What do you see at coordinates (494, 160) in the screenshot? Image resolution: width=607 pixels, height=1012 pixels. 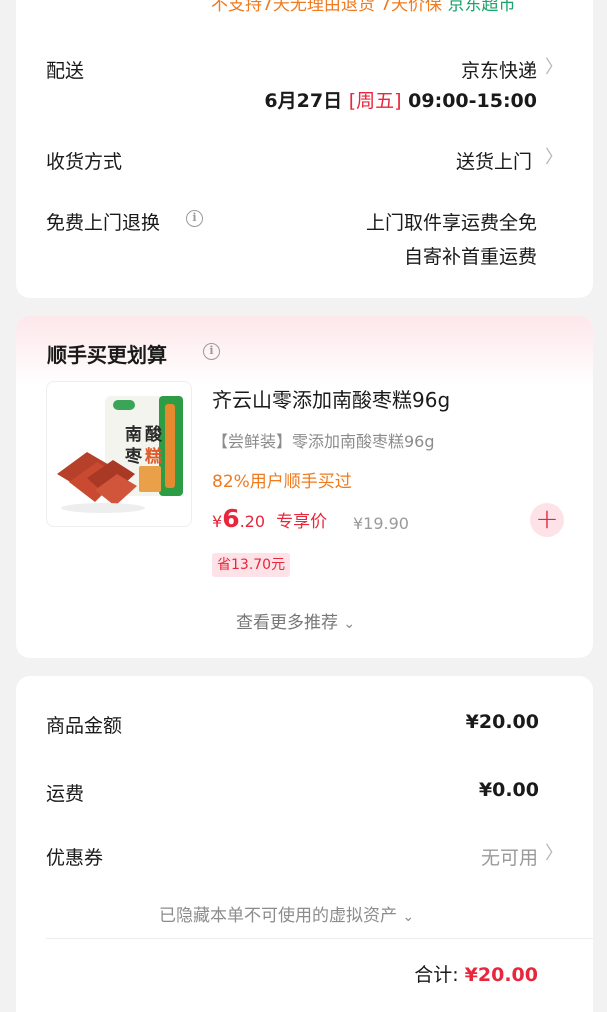 I see `receive-method-value: 送货上门` at bounding box center [494, 160].